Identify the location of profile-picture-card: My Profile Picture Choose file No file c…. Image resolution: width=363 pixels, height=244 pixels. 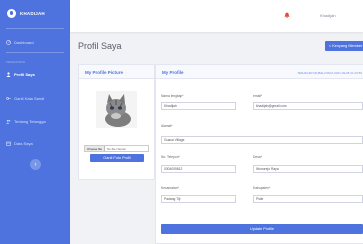
(116, 122).